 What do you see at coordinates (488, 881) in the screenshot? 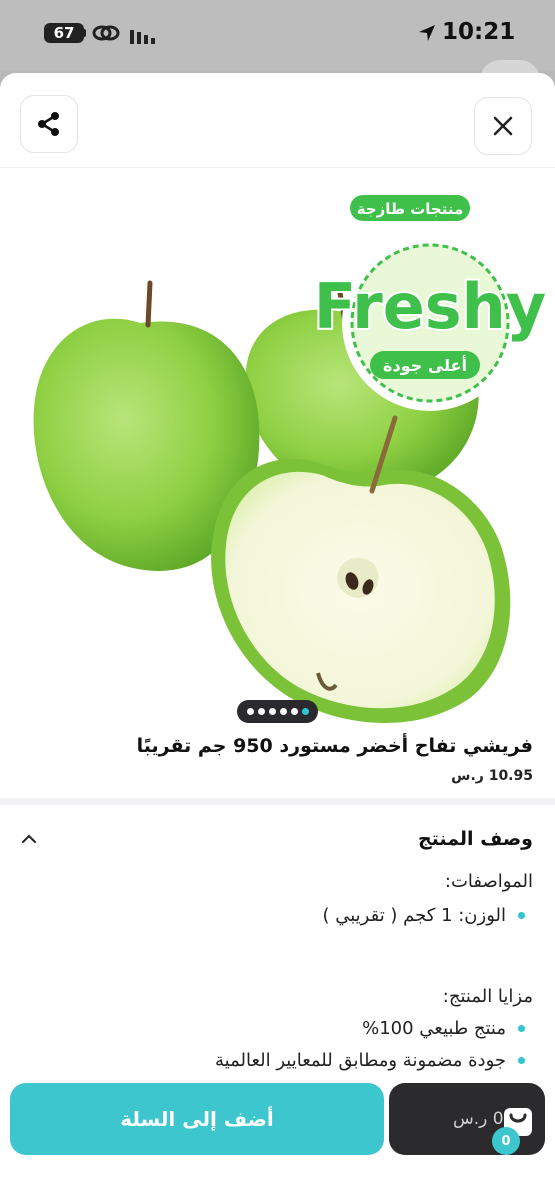
I see `specs-heading: المواصفات:` at bounding box center [488, 881].